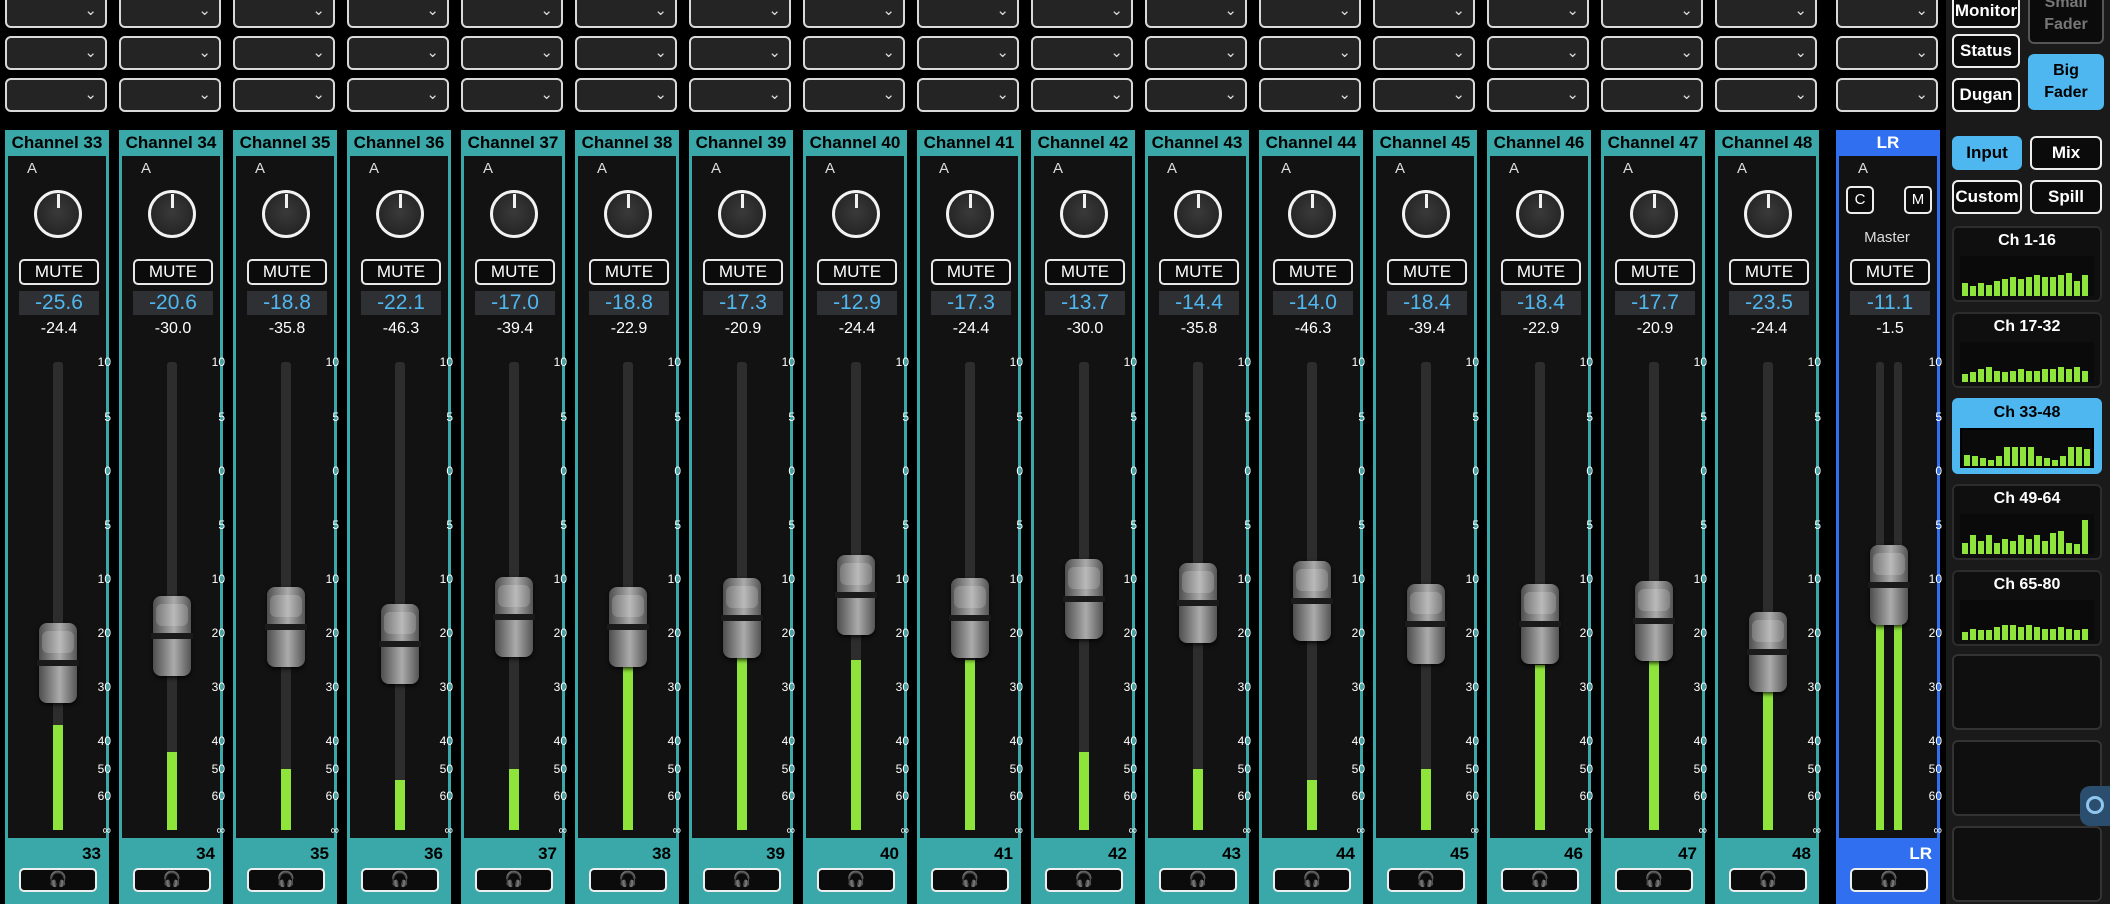 The image size is (2110, 904). What do you see at coordinates (1986, 14) in the screenshot?
I see `monitor-button: Monitor` at bounding box center [1986, 14].